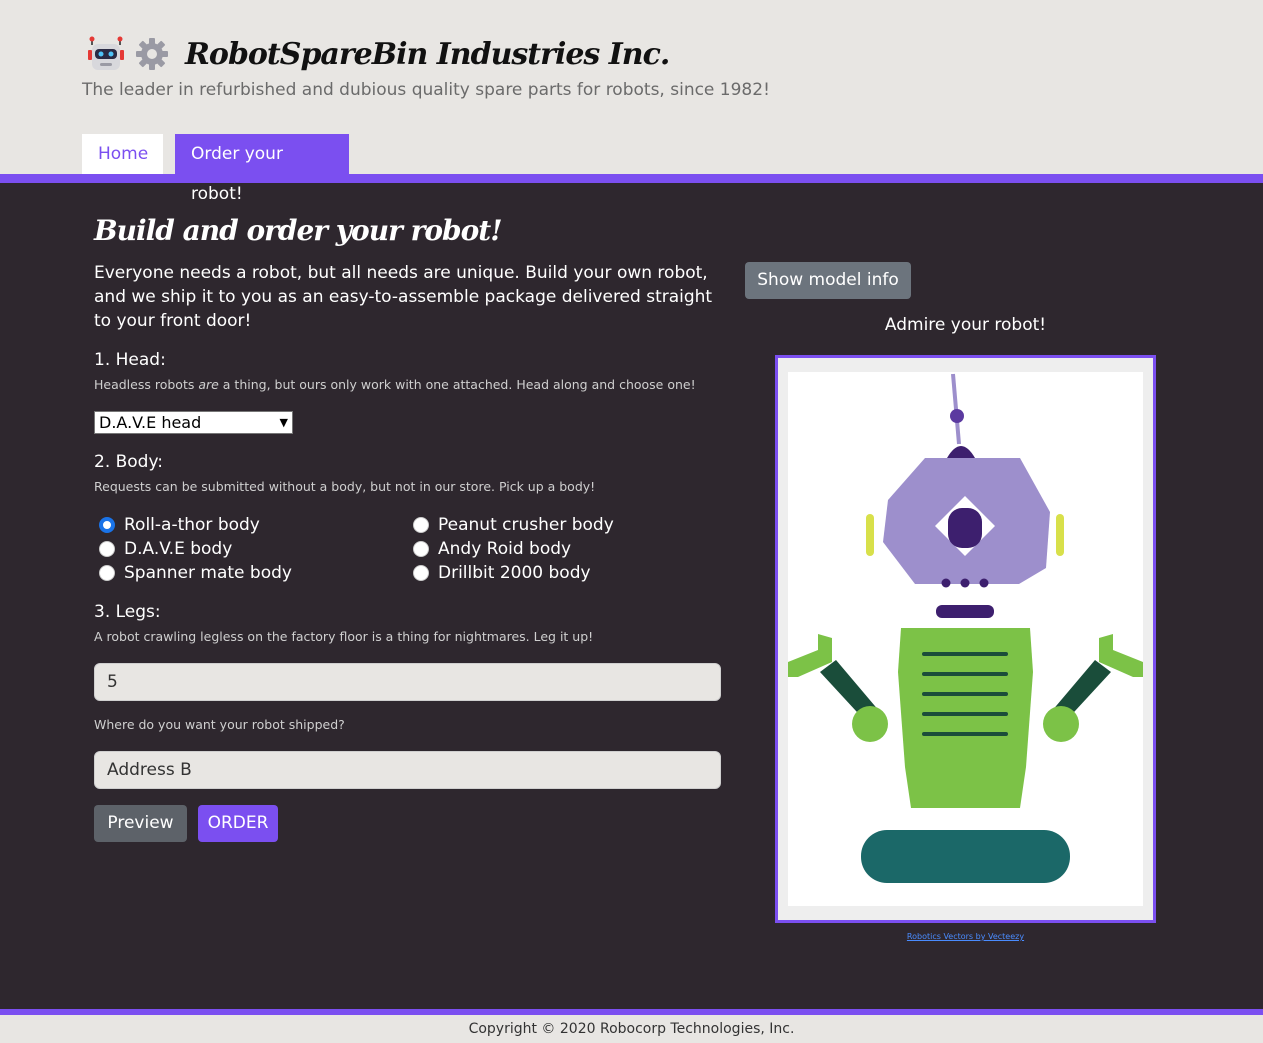  I want to click on body-option-roll-a-thor: Roll-a-thor body, so click(179, 525).